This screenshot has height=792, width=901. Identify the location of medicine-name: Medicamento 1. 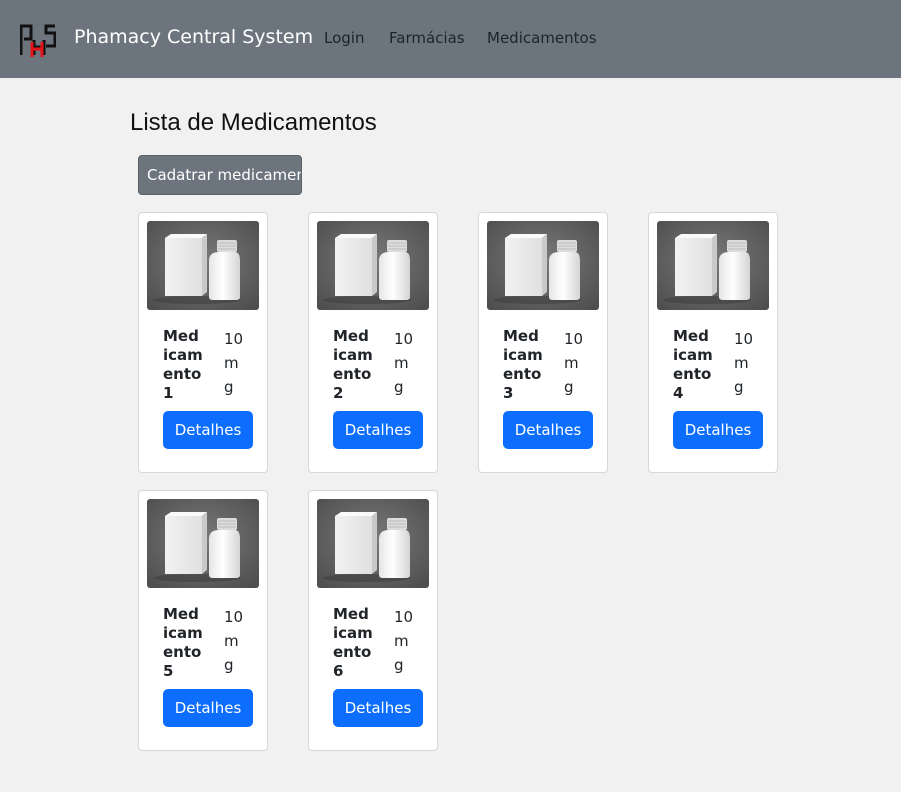
(183, 364).